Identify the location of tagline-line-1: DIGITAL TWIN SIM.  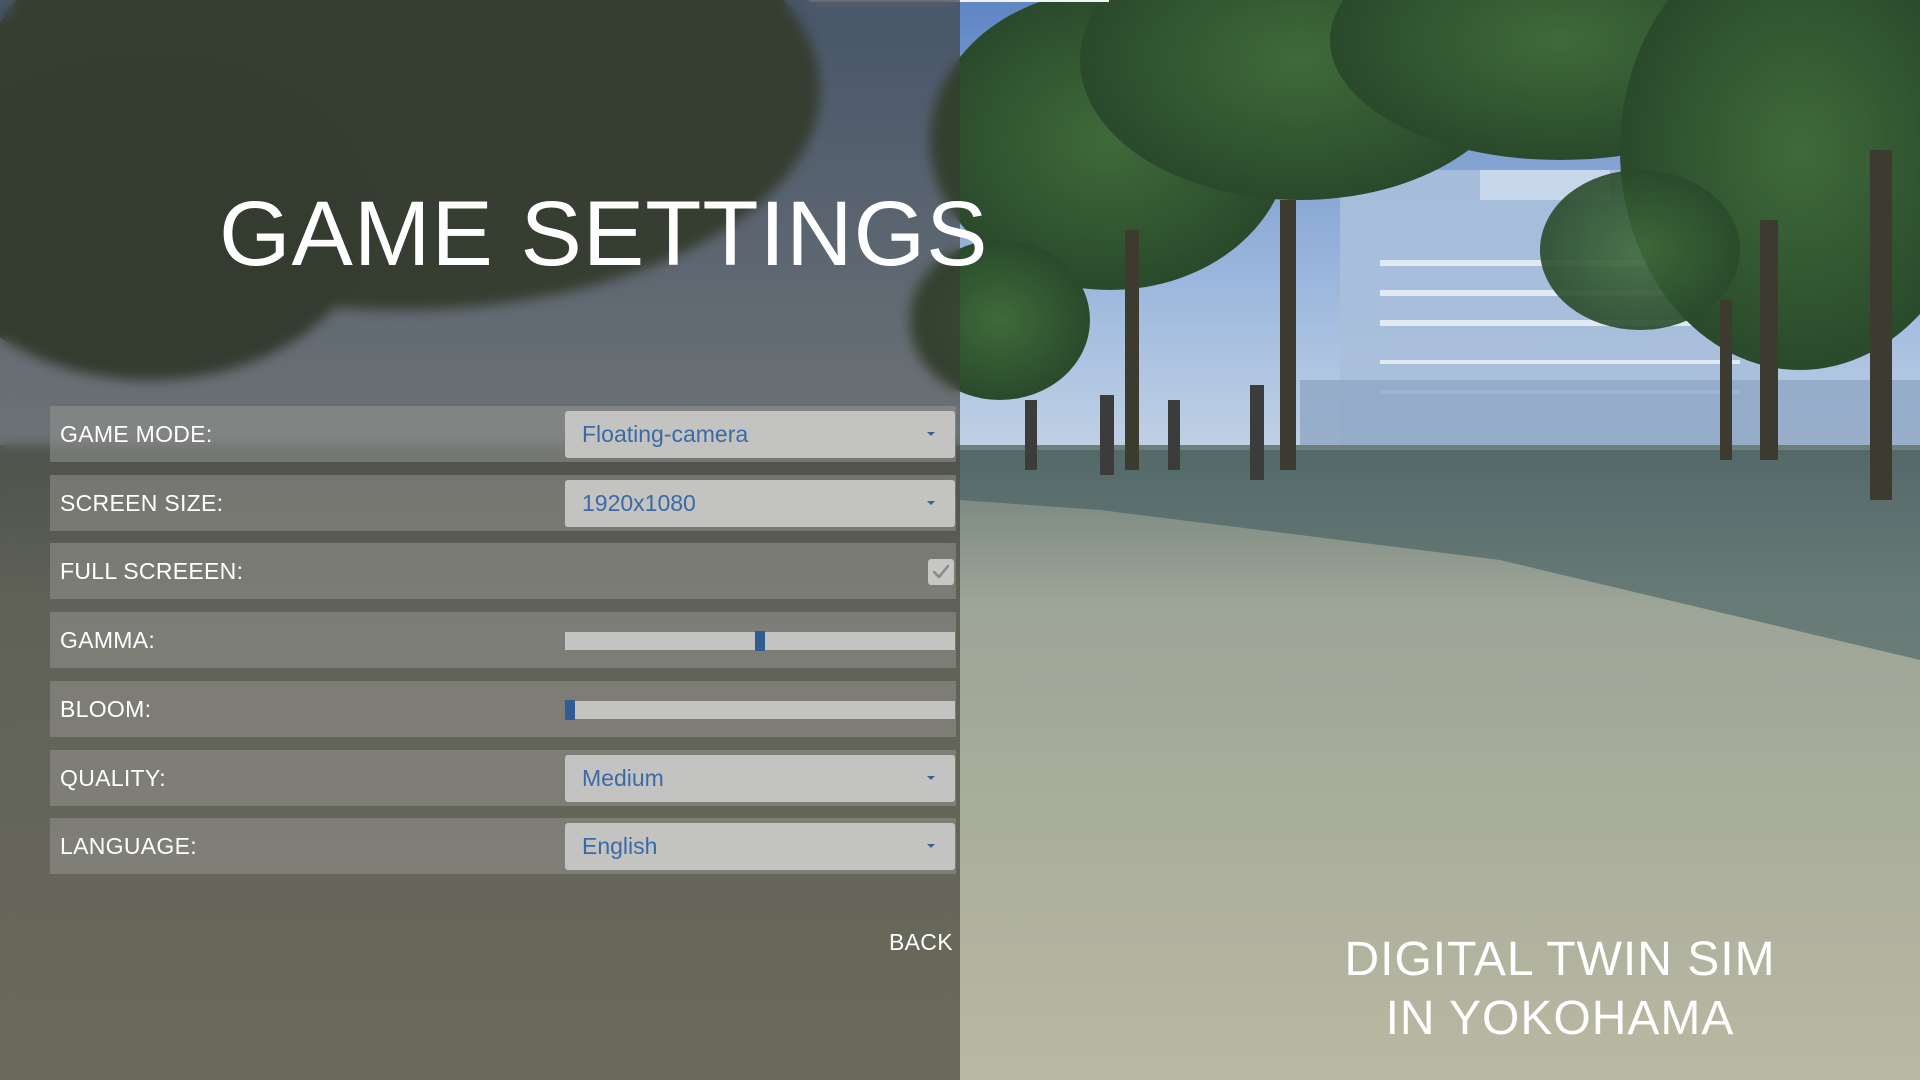
(1560, 959).